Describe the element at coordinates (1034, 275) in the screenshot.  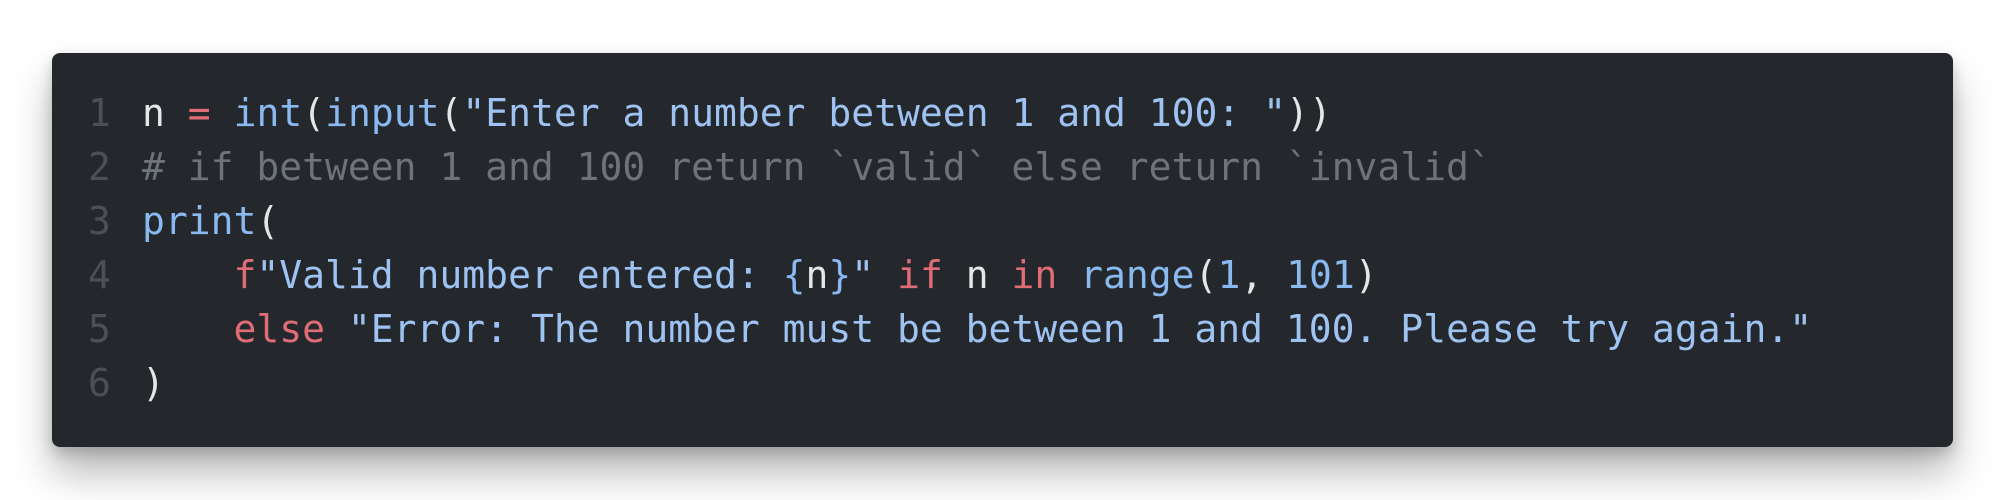
I see `keyword-token: in` at that location.